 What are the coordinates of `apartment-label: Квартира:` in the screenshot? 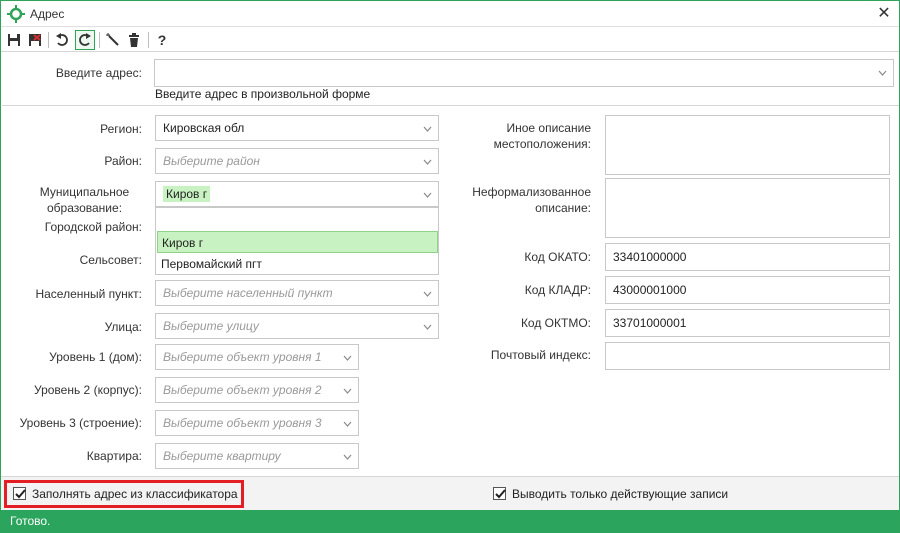 It's located at (114, 456).